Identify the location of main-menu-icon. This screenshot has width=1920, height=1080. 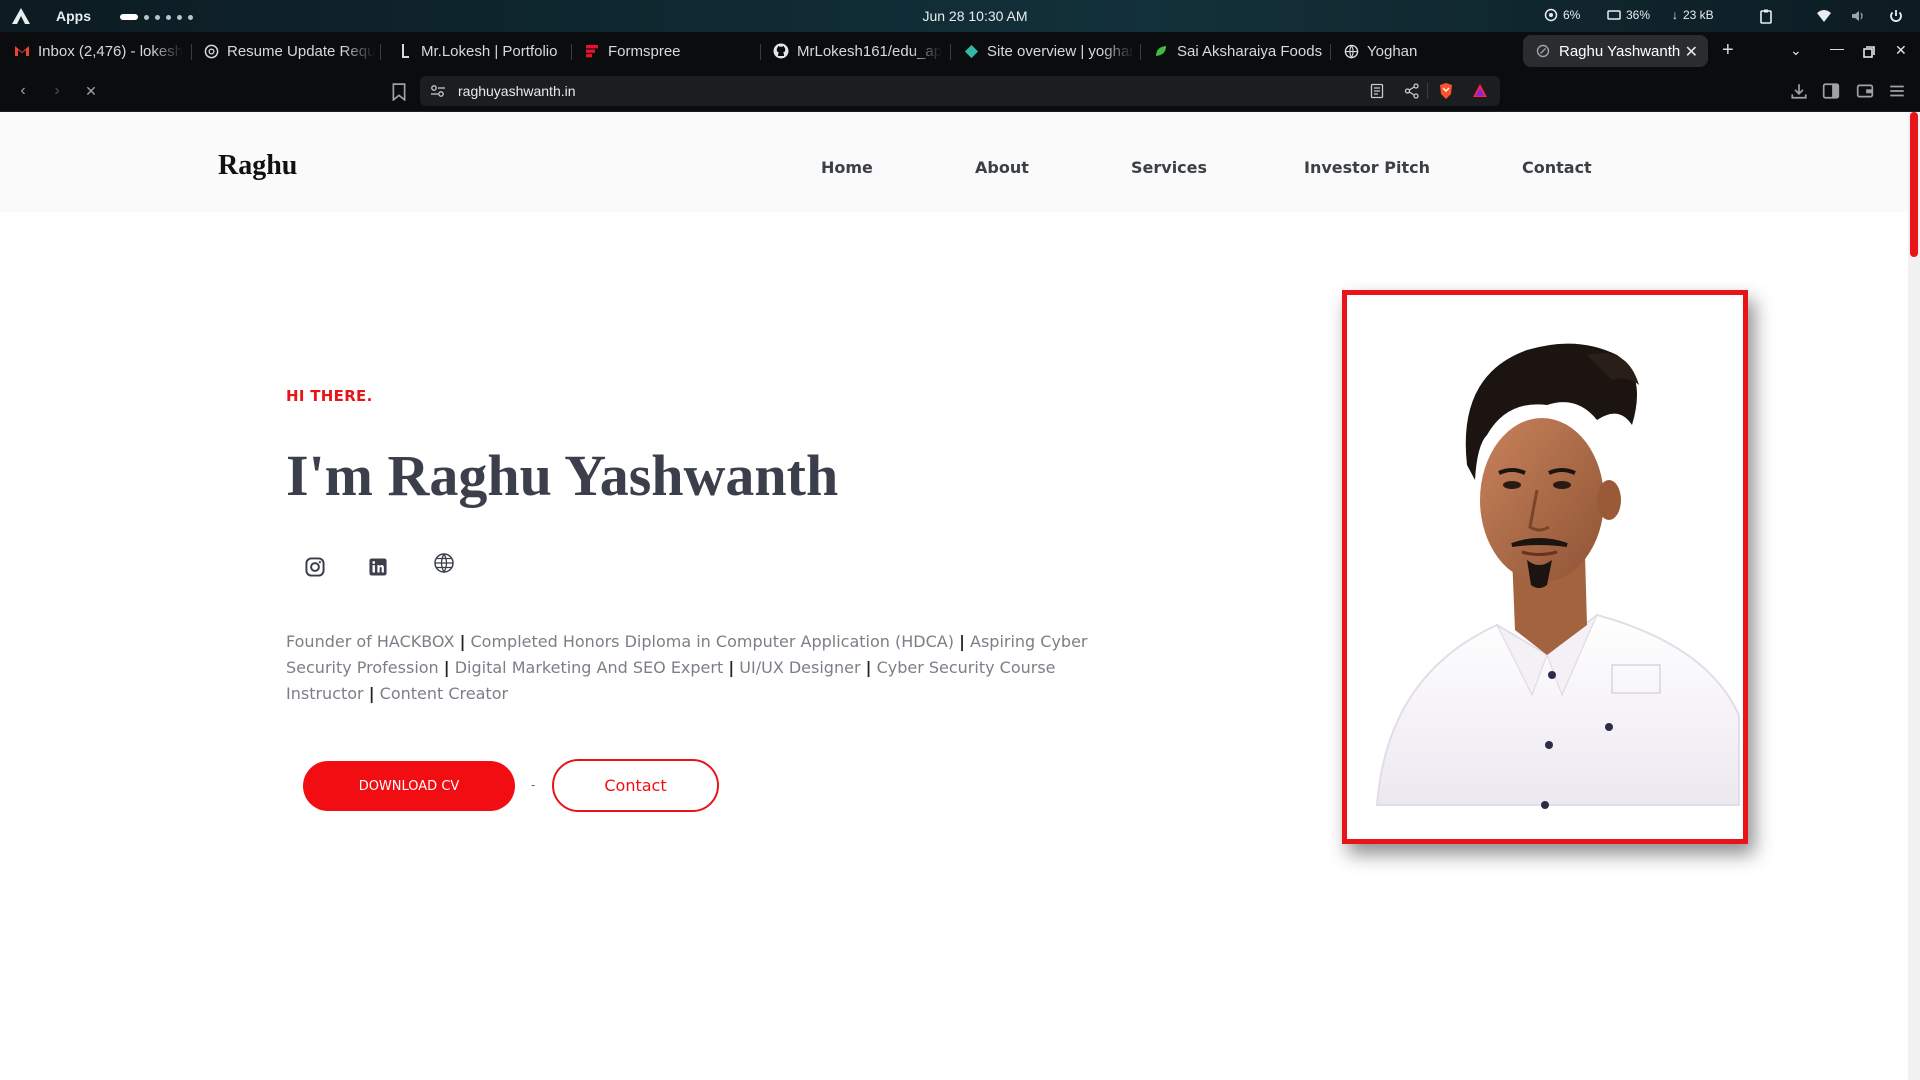
(1897, 91).